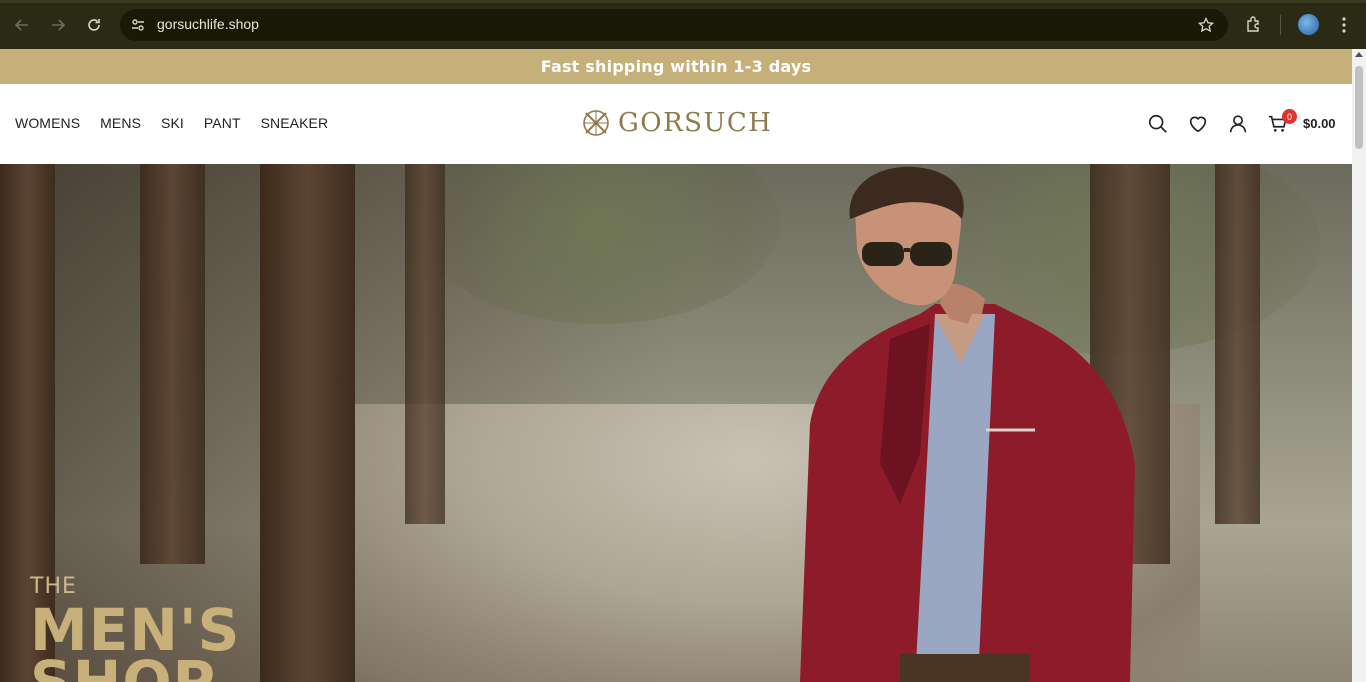 Image resolution: width=1366 pixels, height=682 pixels. I want to click on cart-total: $0.00, so click(1319, 123).